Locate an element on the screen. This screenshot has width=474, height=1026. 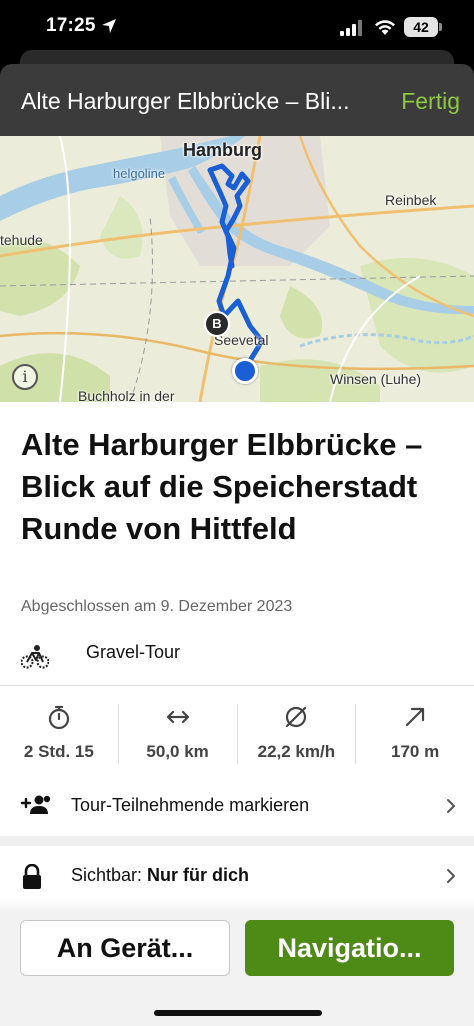
cellular-signal-icon is located at coordinates (351, 28).